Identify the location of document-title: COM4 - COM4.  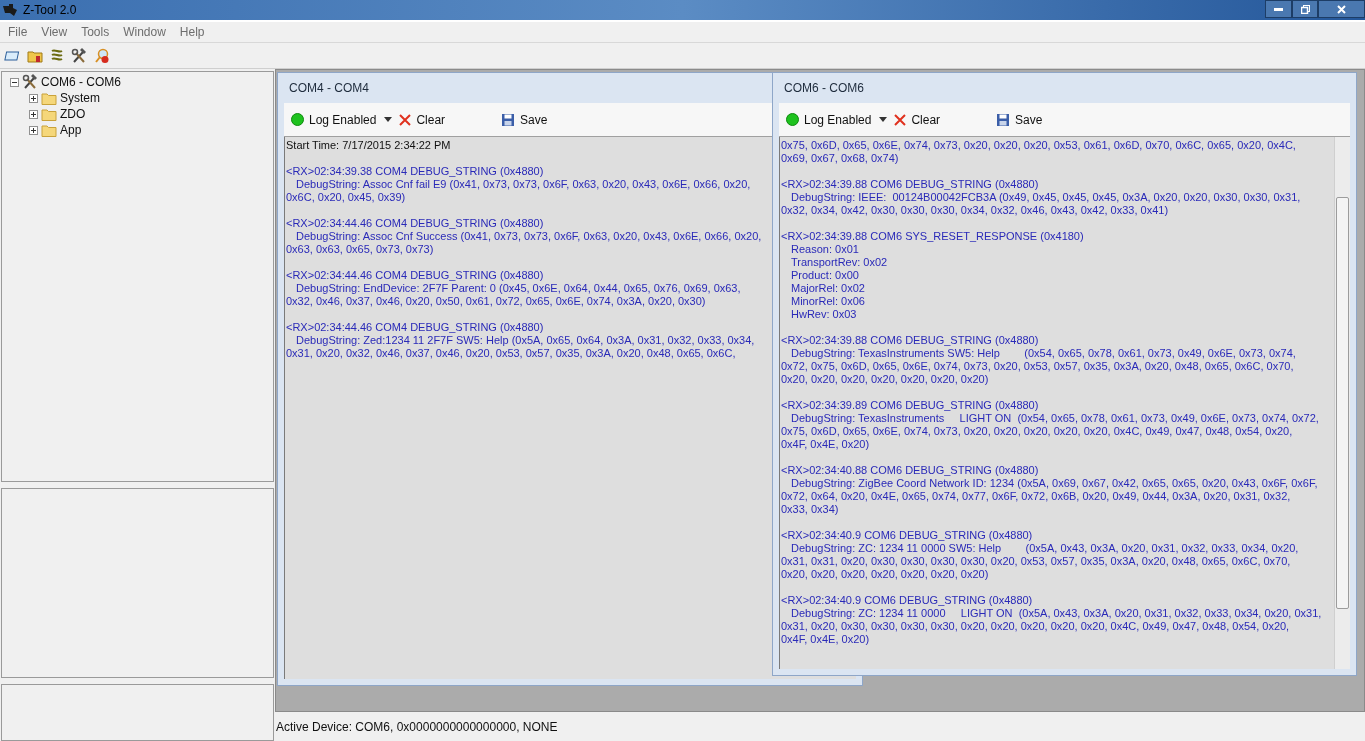
(329, 88).